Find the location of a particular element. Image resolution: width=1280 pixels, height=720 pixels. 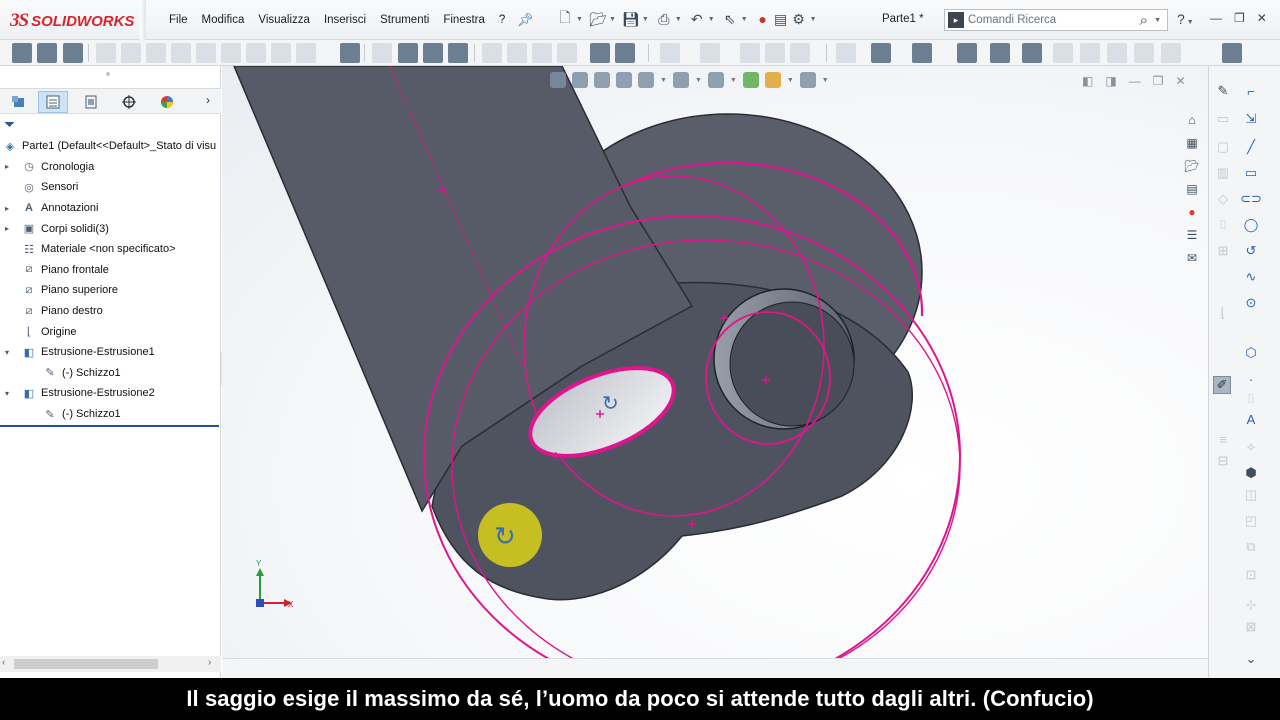

close-icon: ✕ is located at coordinates (1262, 18).